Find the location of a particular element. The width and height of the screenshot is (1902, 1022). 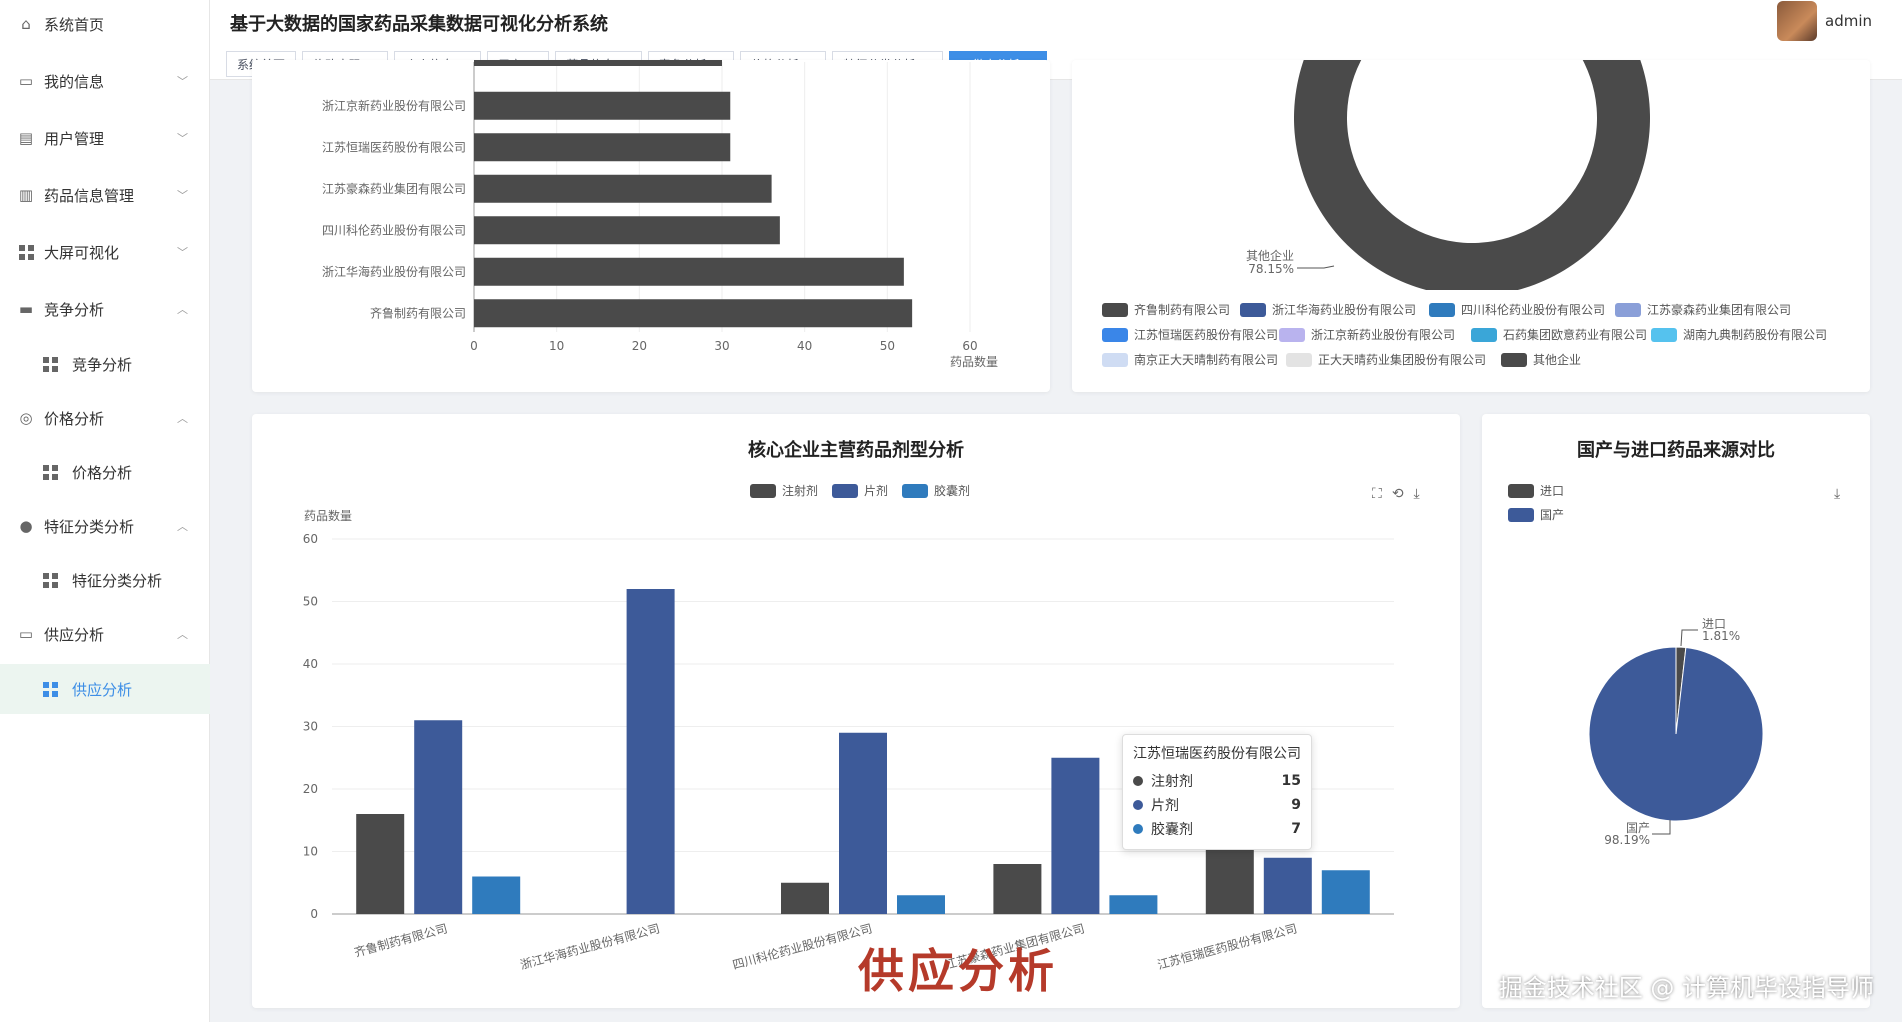

sidebar-subitem-competition: 竞争分析 is located at coordinates (105, 364).